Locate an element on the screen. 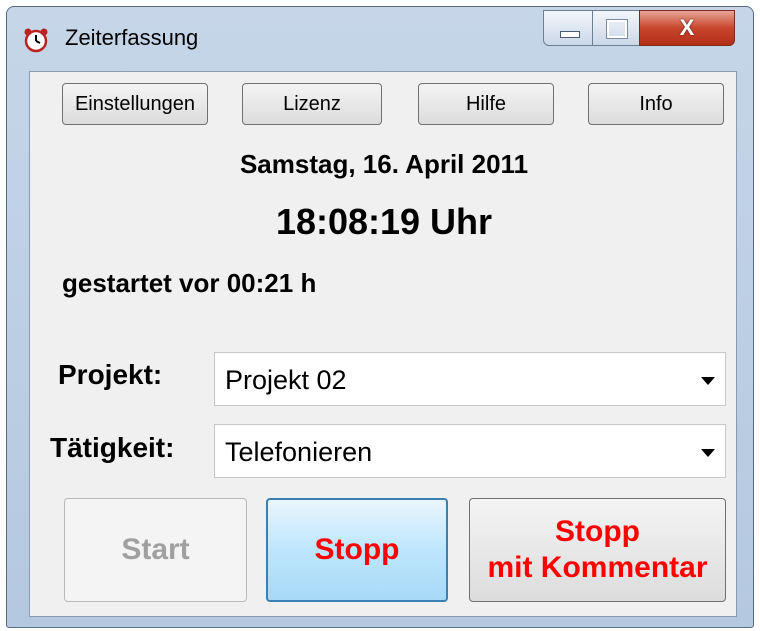 The width and height of the screenshot is (760, 631). current-time: 18:08:19 Uhr is located at coordinates (384, 221).